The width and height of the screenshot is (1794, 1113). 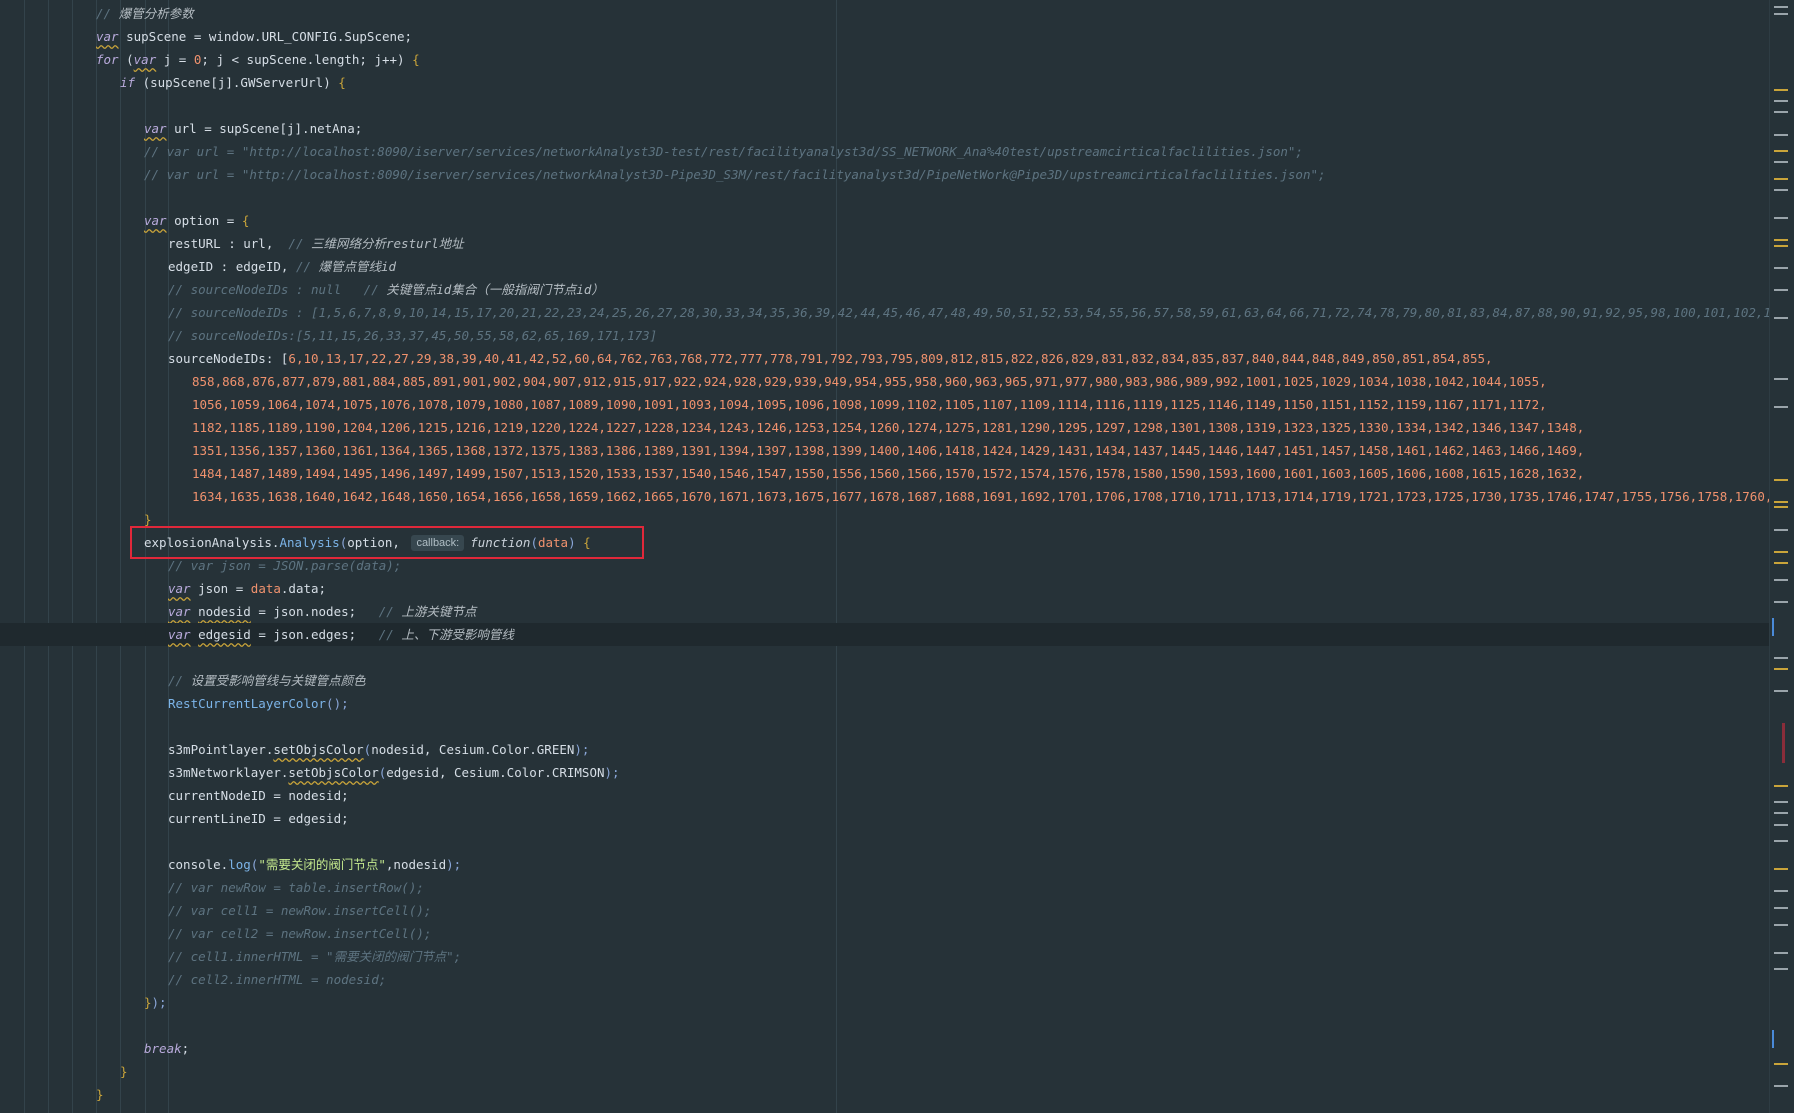 I want to click on code-line: // var newRow = table.insertRow();, so click(x=212, y=887).